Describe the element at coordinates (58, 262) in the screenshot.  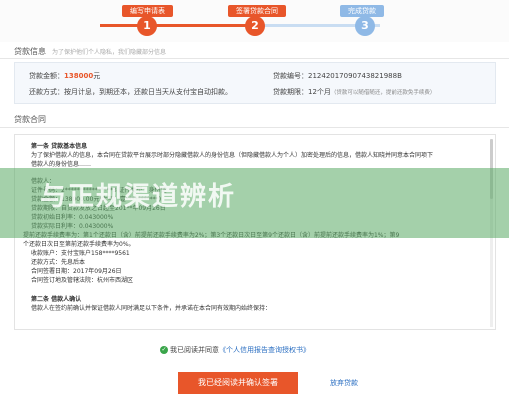
I see `contract-line: 还款方式：先息后本` at that location.